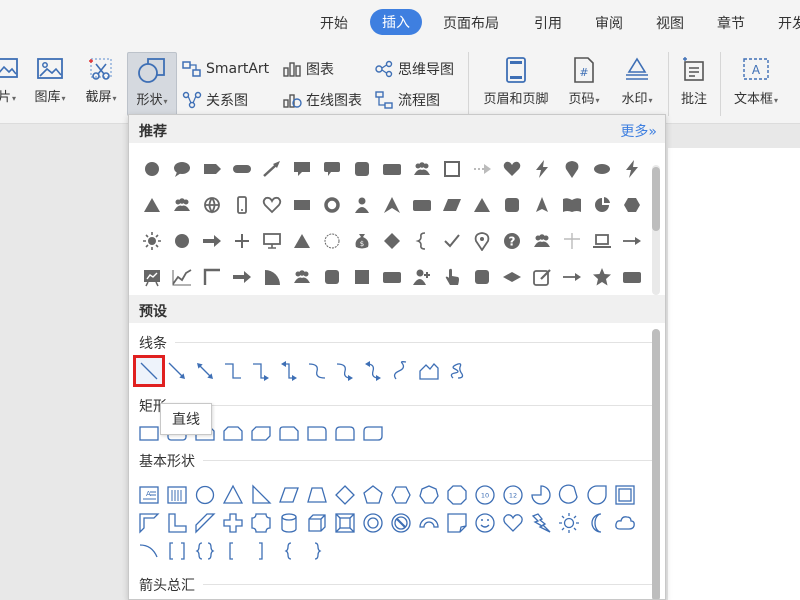 The width and height of the screenshot is (800, 600). Describe the element at coordinates (317, 433) in the screenshot. I see `shape-round-single-corner` at that location.